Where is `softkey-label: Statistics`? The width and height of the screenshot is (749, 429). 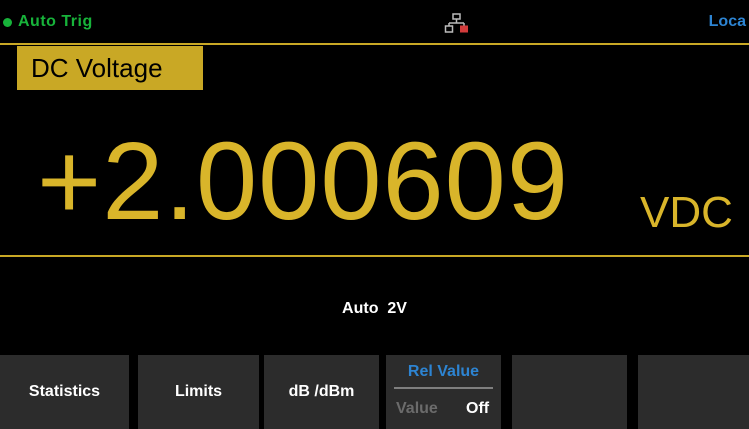
softkey-label: Statistics is located at coordinates (64, 391).